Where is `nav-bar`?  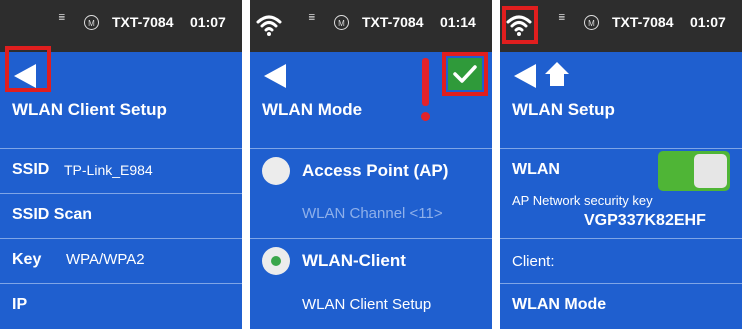
nav-bar is located at coordinates (621, 76).